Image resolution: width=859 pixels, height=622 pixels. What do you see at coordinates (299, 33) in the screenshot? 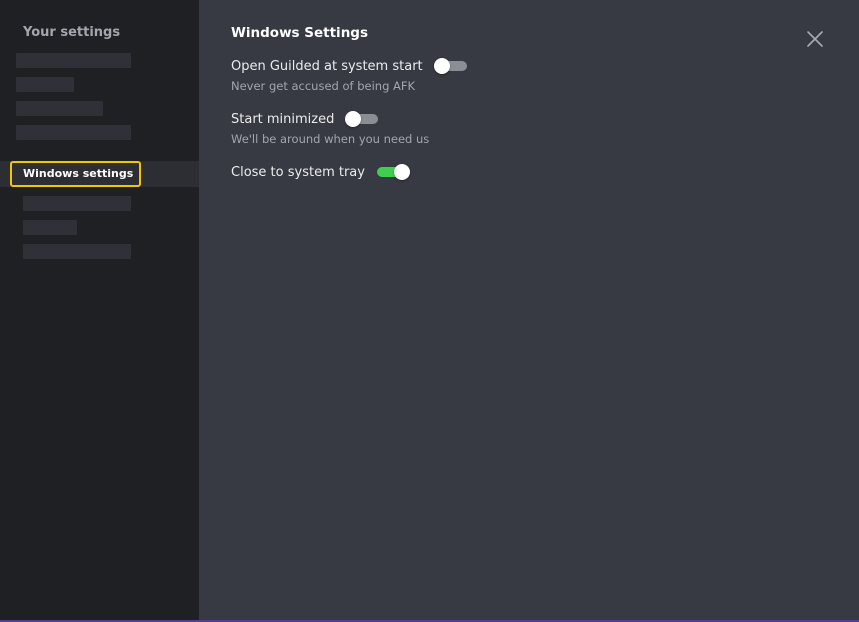
I see `page-title: Windows Settings` at bounding box center [299, 33].